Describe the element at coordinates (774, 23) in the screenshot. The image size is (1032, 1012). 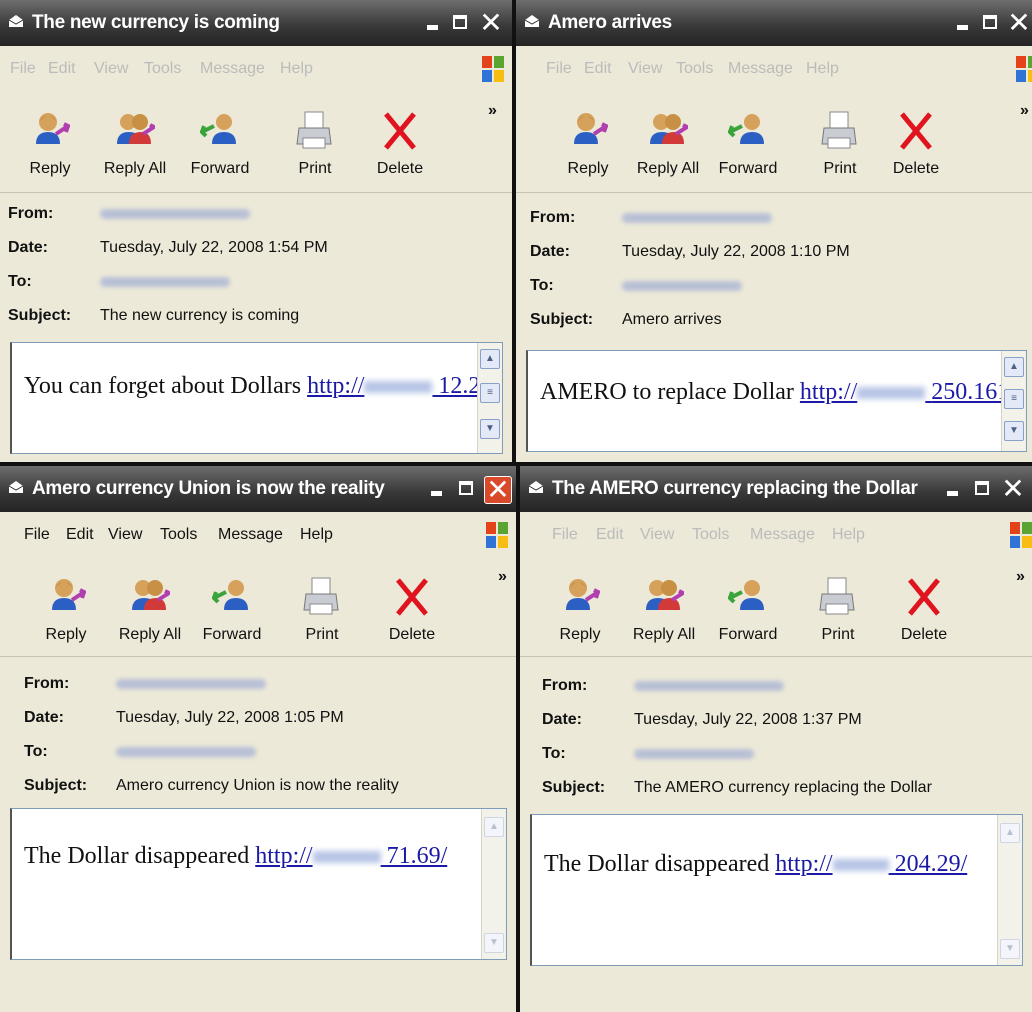
I see `title-bar: Amero arrives ✕` at that location.